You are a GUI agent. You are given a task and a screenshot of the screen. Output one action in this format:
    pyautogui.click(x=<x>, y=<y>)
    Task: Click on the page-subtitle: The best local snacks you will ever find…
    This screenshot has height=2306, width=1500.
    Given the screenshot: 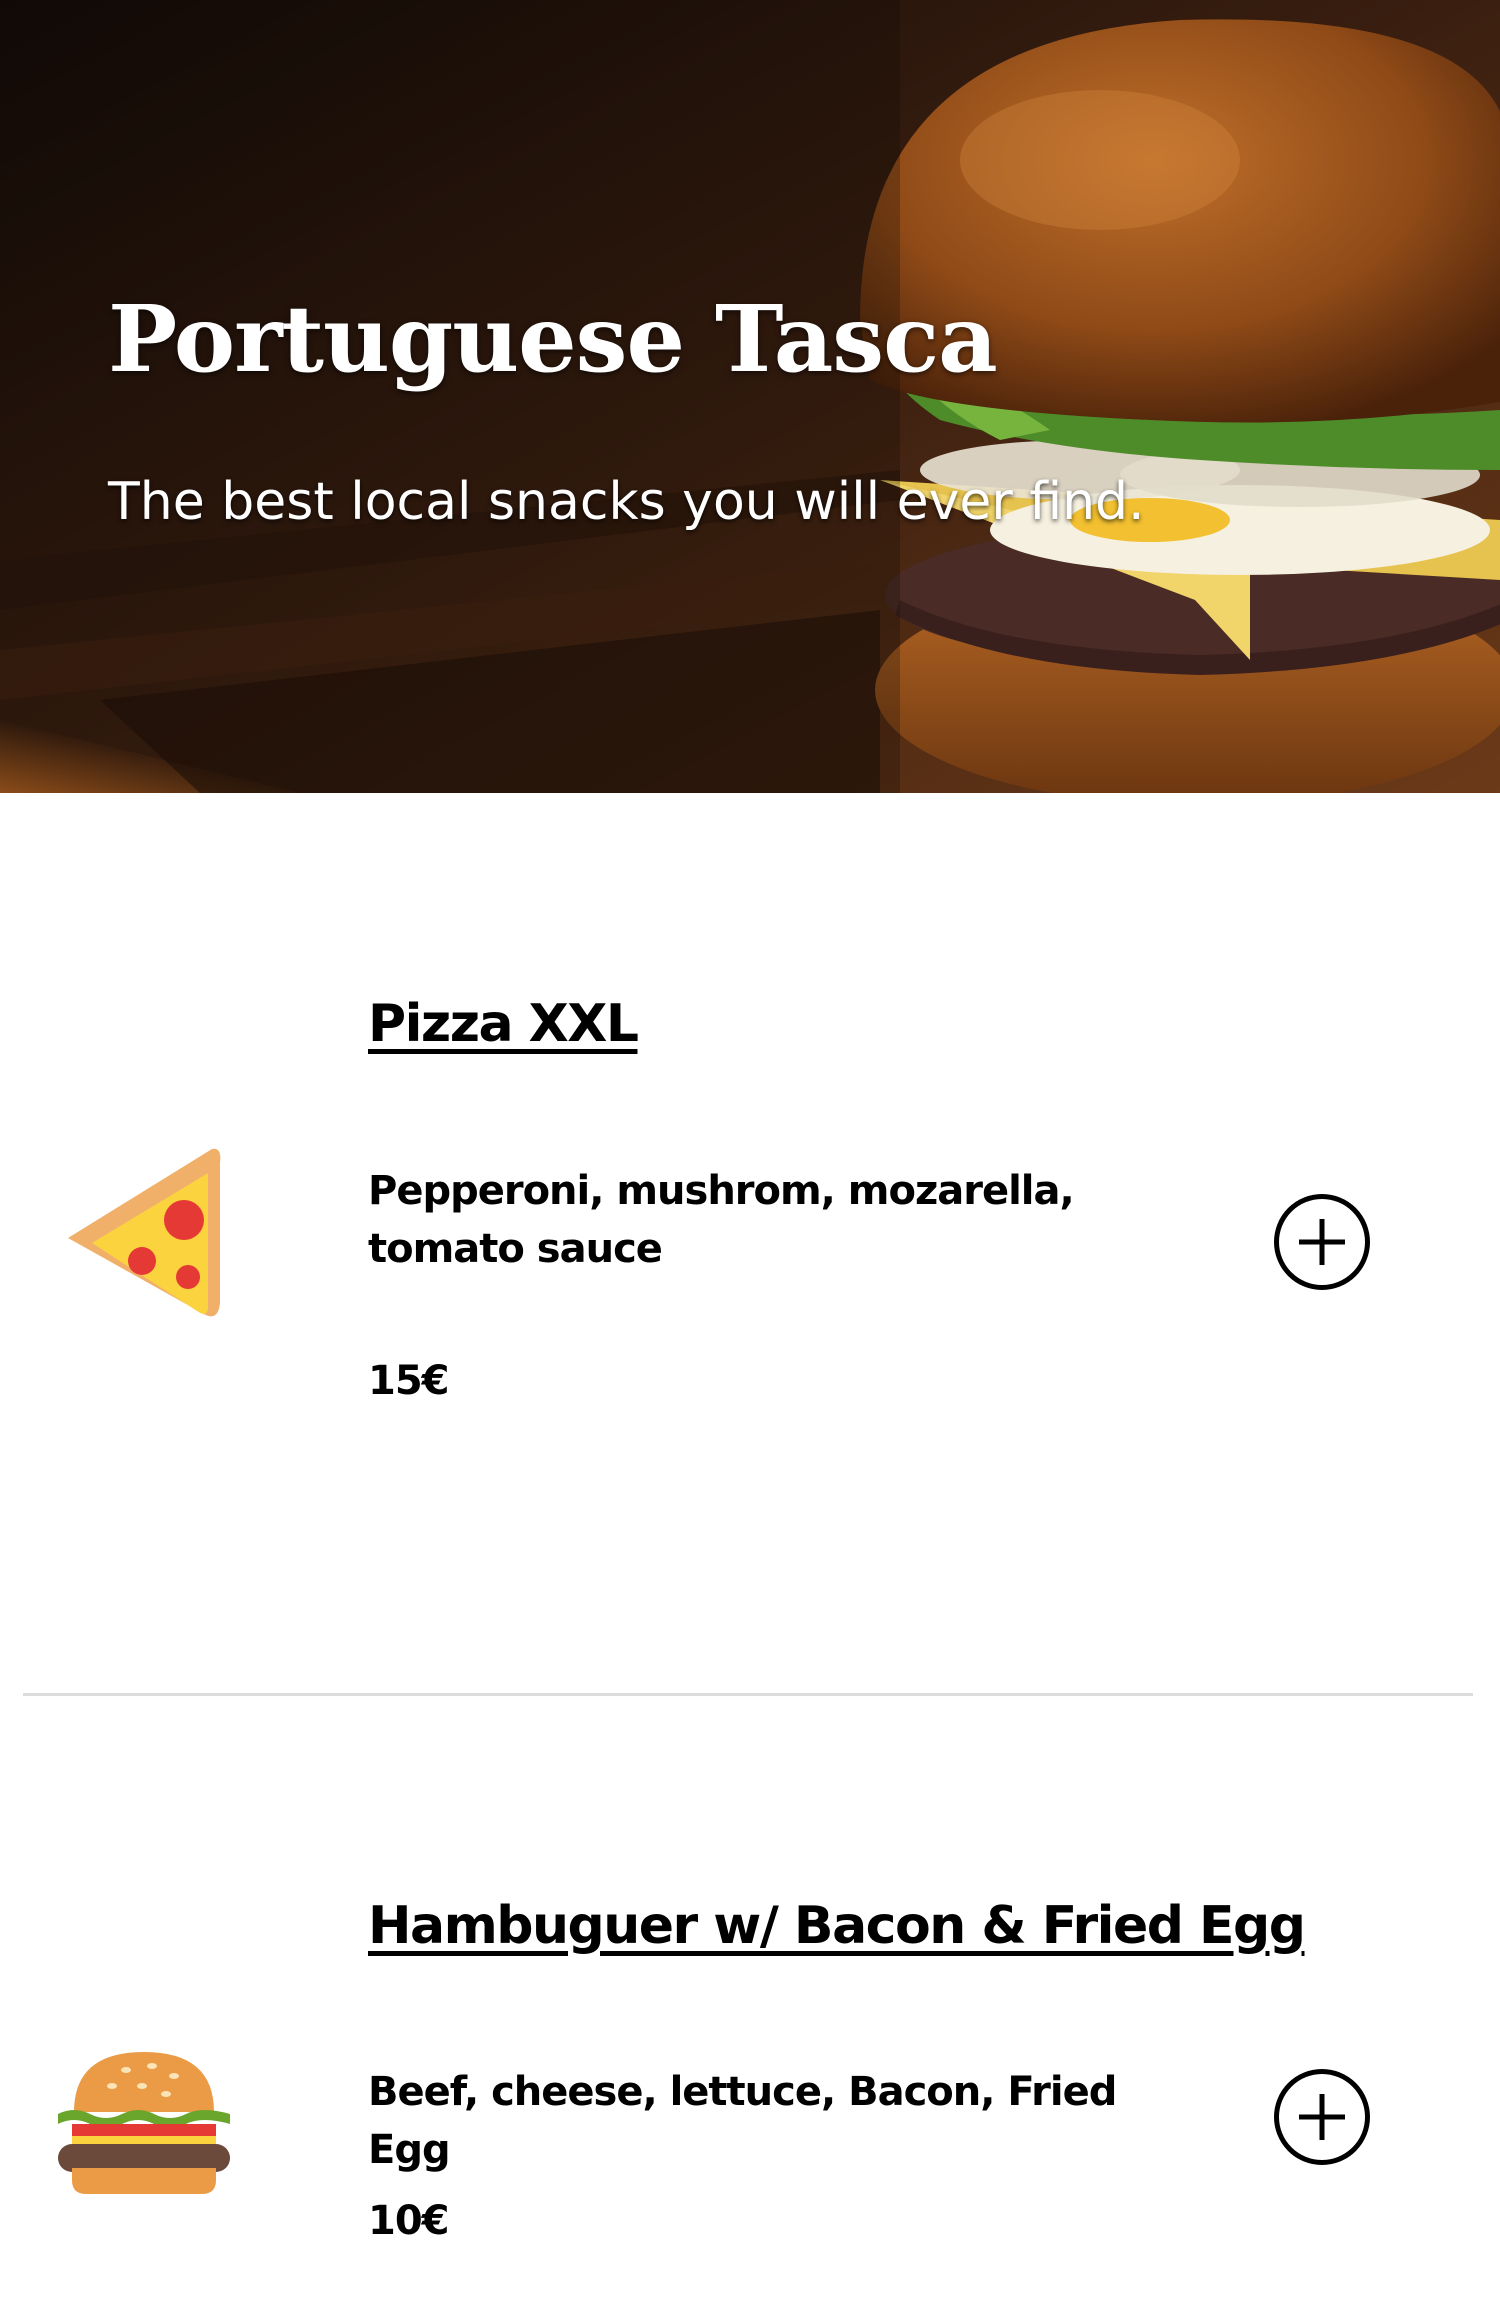 What is the action you would take?
    pyautogui.click(x=626, y=502)
    